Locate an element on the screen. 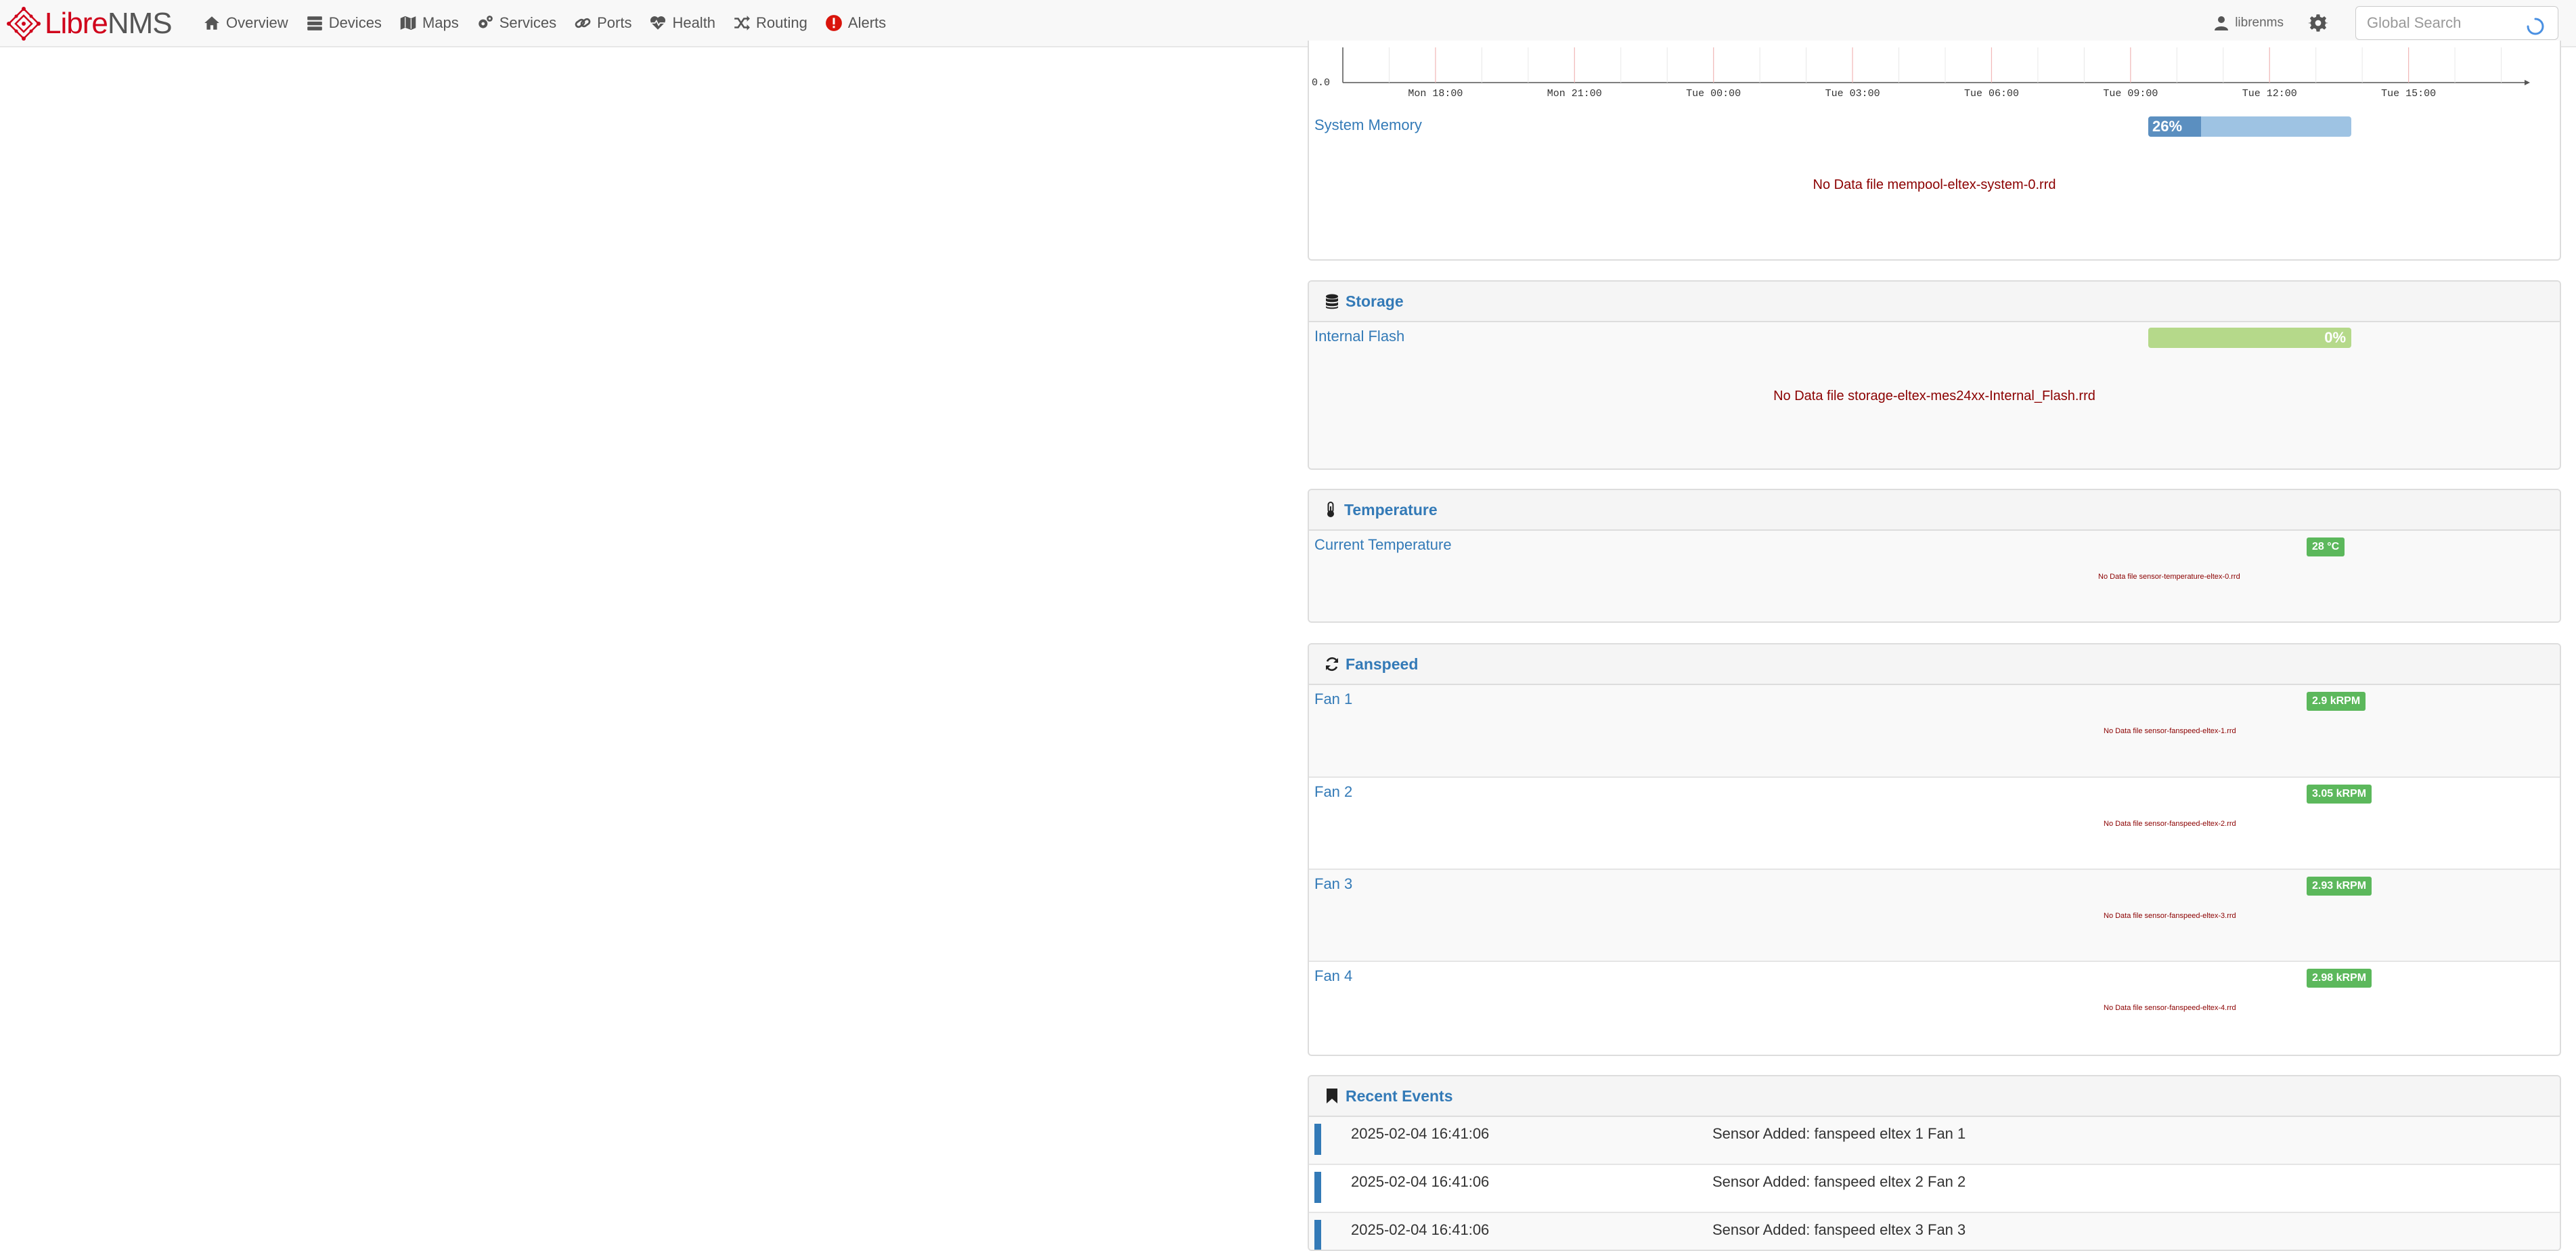 The height and width of the screenshot is (1251, 2576). fan-3-value-badge: 2.93 kRPM is located at coordinates (2339, 886).